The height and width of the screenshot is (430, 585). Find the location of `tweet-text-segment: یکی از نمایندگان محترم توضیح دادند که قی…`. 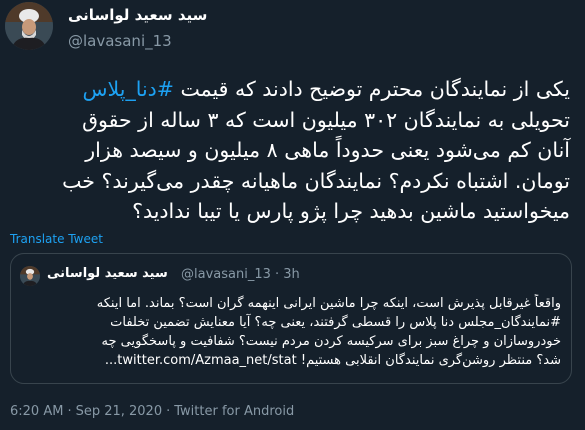

tweet-text-segment: یکی از نمایندگان محترم توضیح دادند که قی… is located at coordinates (371, 89).